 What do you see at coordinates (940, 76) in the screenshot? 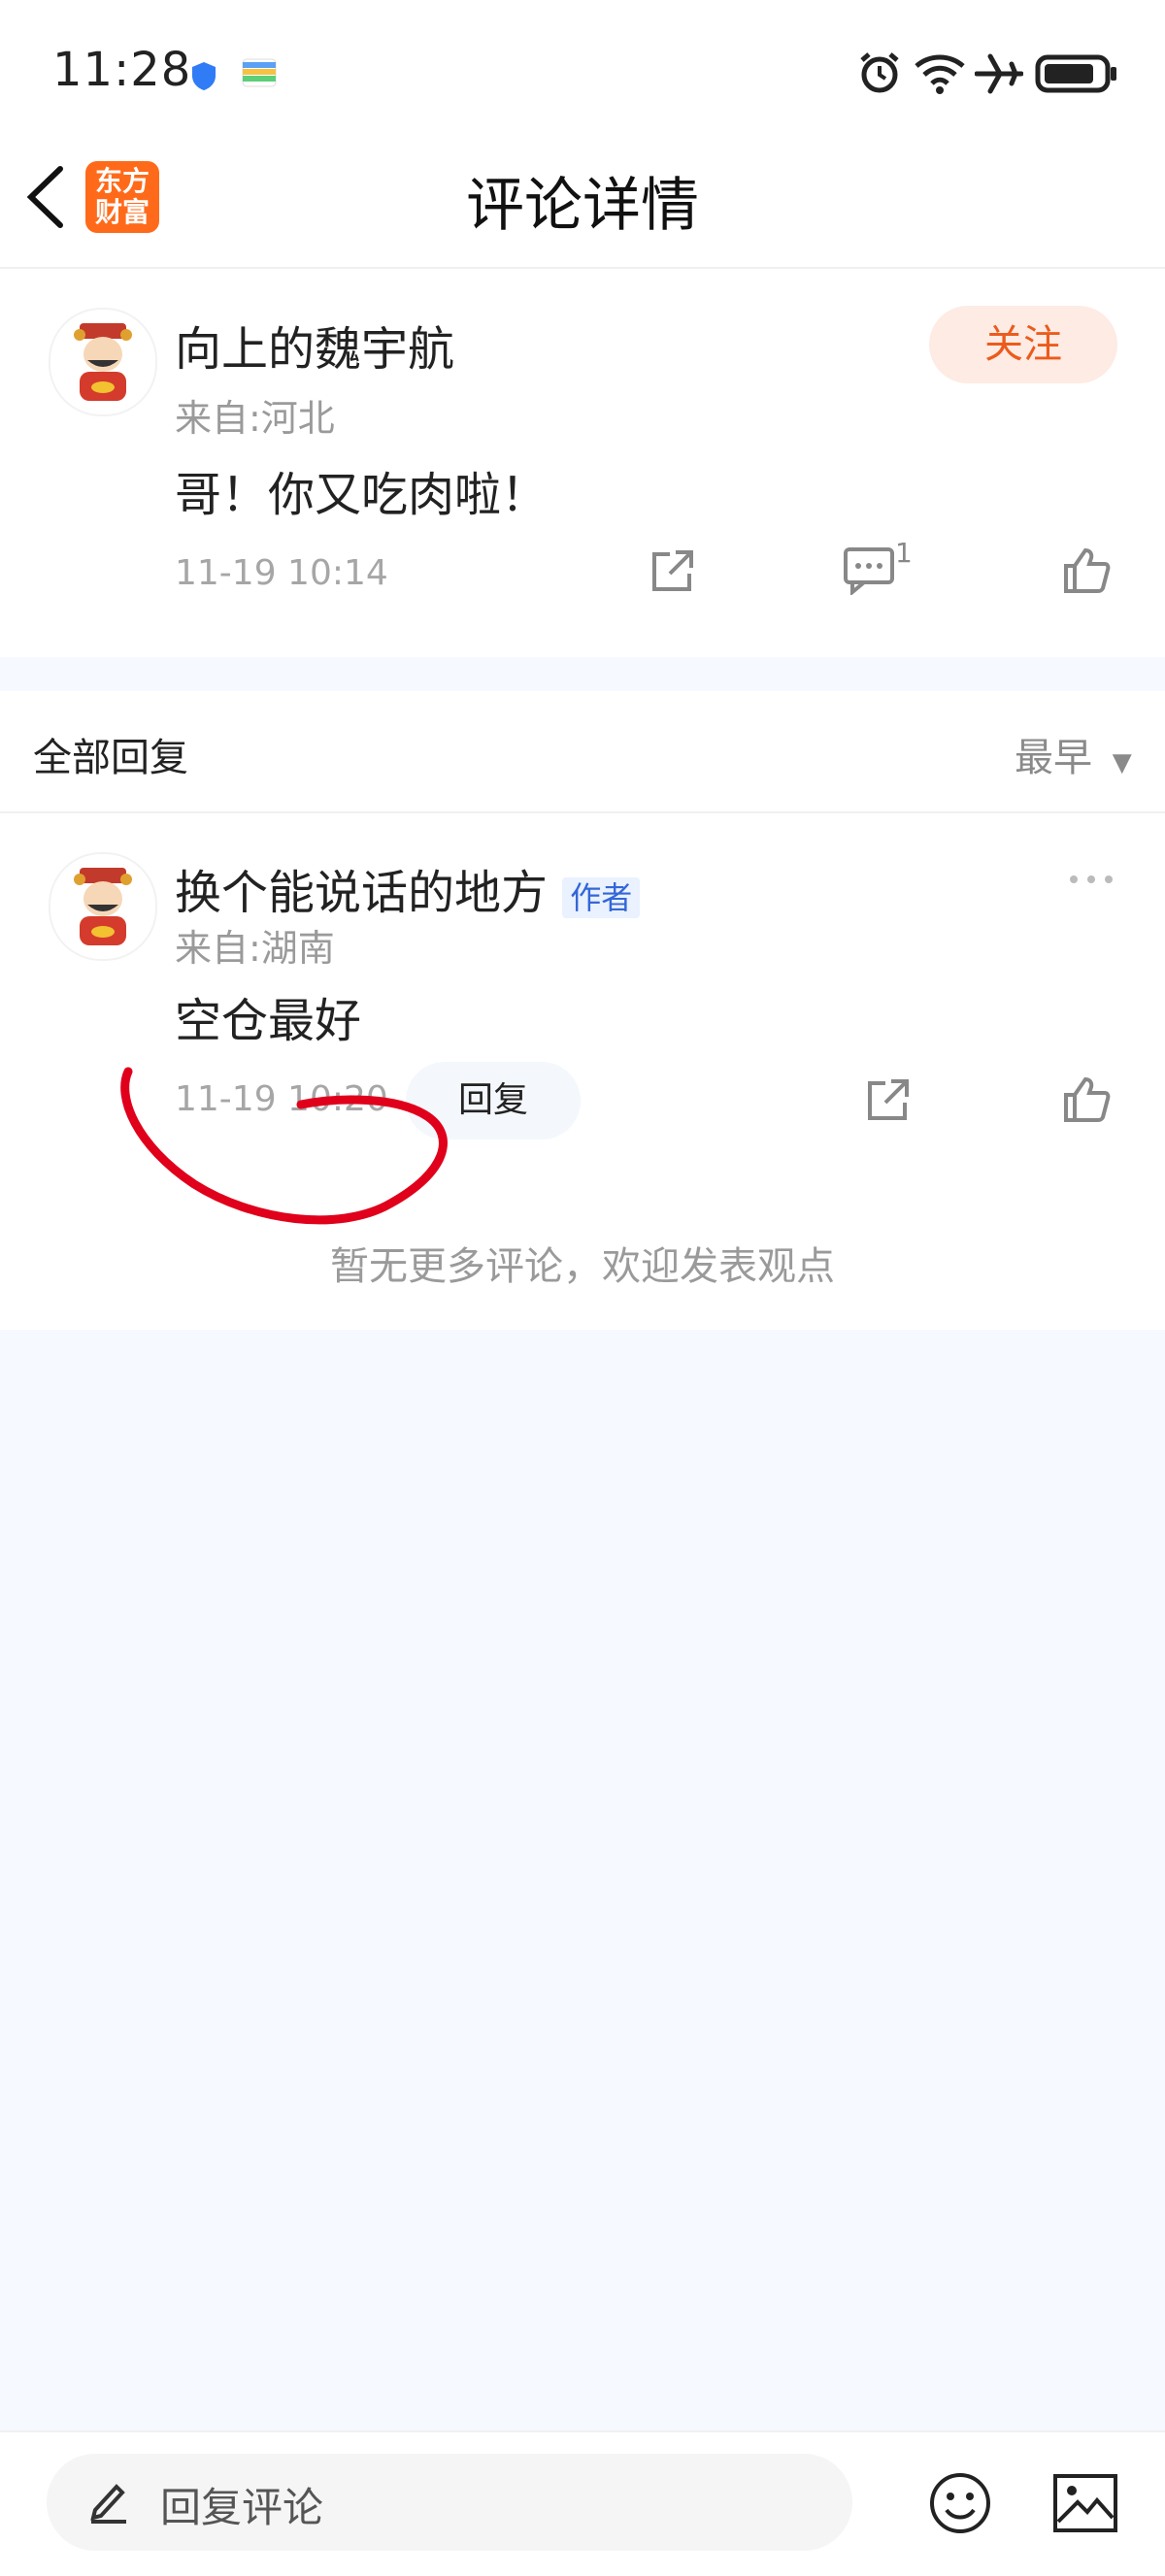
I see `wifi-icon` at bounding box center [940, 76].